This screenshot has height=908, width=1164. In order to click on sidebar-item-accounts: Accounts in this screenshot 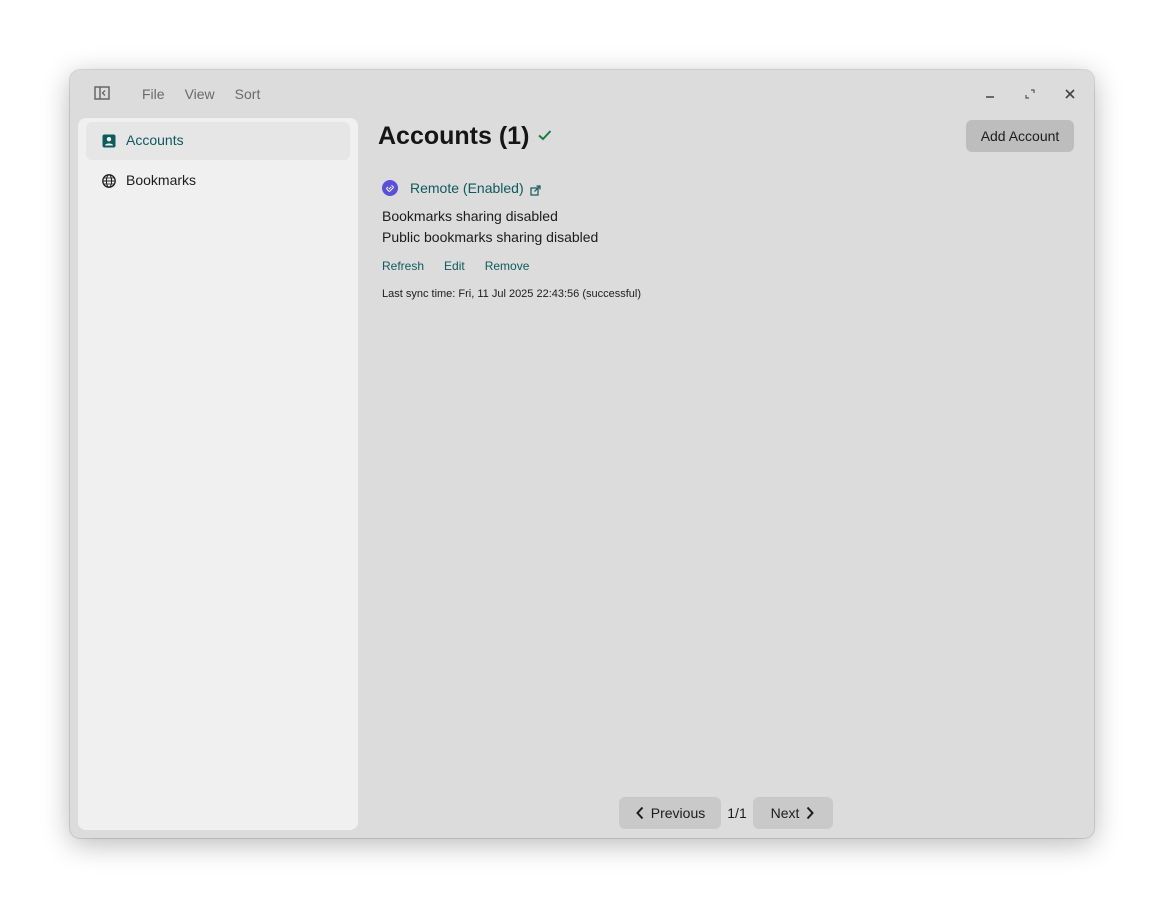, I will do `click(218, 141)`.